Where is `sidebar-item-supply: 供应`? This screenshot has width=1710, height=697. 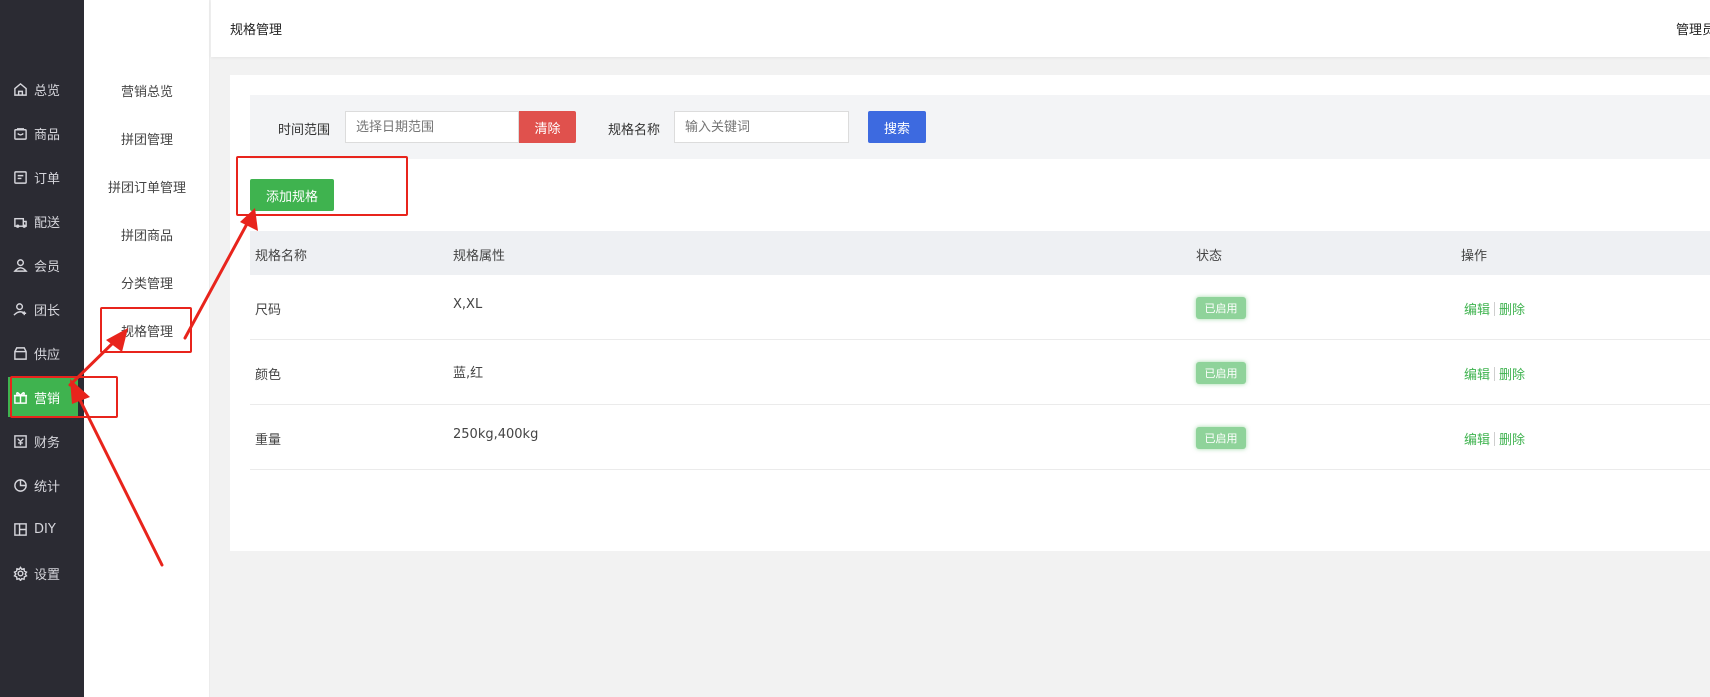
sidebar-item-supply: 供应 is located at coordinates (42, 353).